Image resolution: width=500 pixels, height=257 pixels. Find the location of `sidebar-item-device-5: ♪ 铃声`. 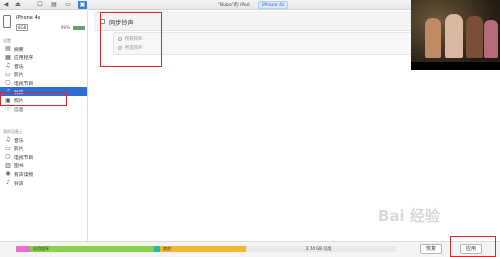

sidebar-item-device-5: ♪ 铃声 is located at coordinates (43, 182).